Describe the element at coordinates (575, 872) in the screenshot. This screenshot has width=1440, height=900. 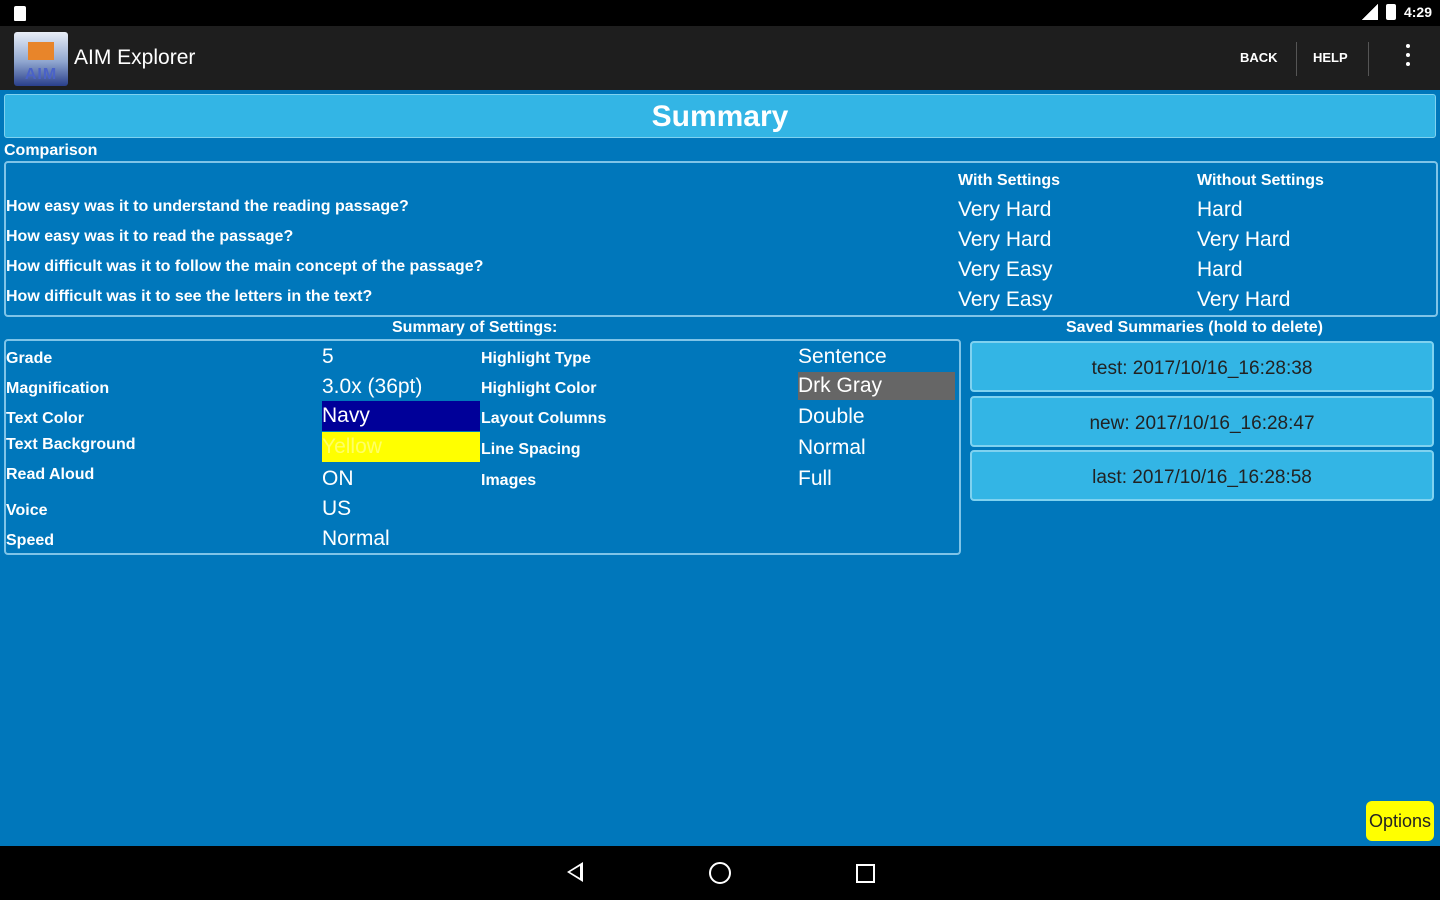
I see `back-triangle-icon` at that location.